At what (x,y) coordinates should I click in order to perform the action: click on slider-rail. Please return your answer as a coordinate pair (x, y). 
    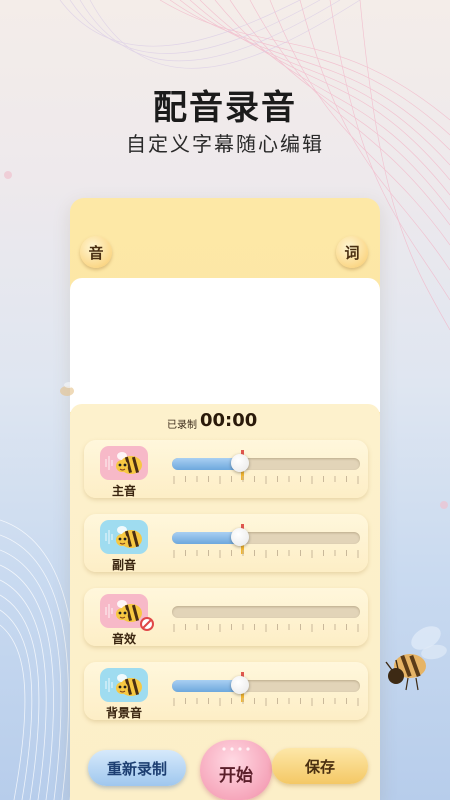
    Looking at the image, I should click on (266, 612).